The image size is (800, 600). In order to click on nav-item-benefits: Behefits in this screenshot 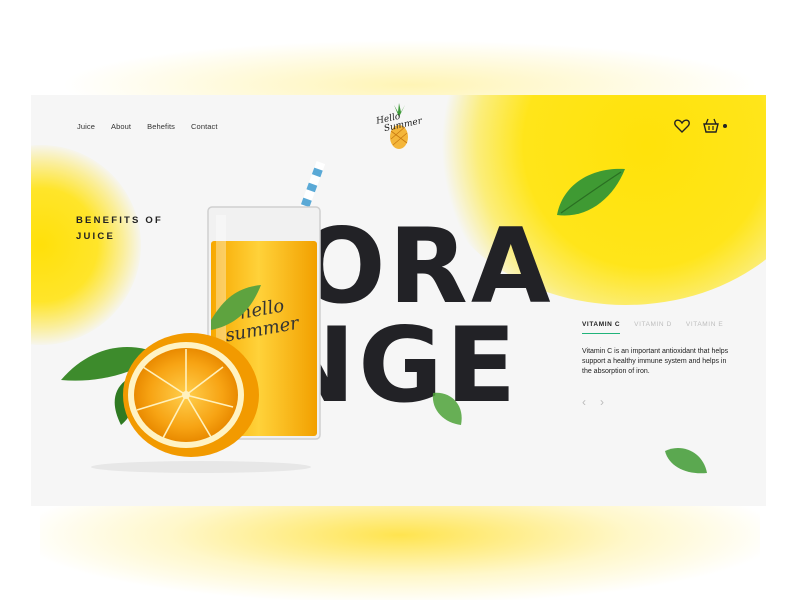, I will do `click(161, 126)`.